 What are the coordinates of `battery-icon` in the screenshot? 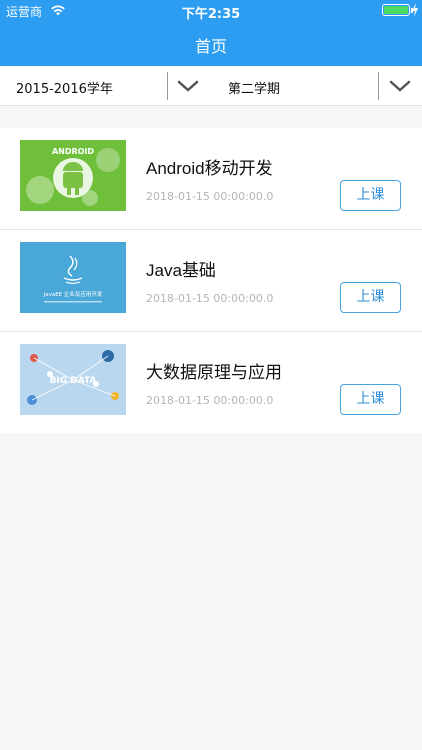 It's located at (397, 10).